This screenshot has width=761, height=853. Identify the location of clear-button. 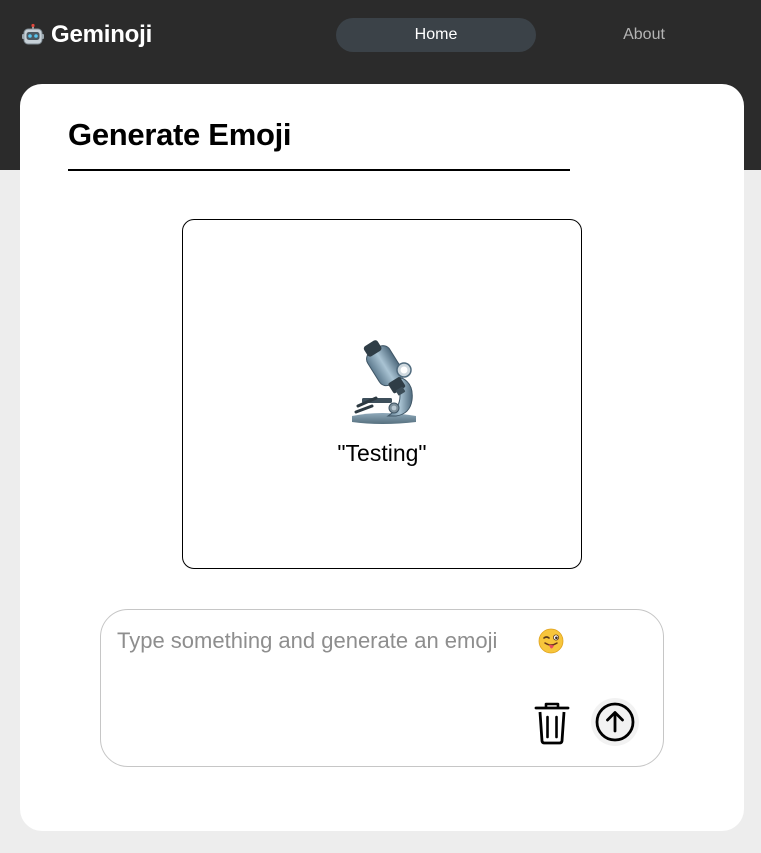
(552, 723).